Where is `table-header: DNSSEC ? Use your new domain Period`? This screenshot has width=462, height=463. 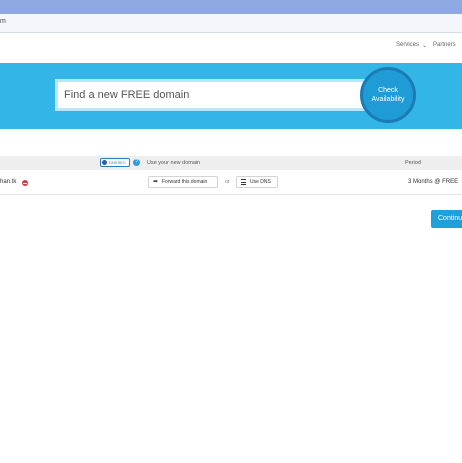
table-header: DNSSEC ? Use your new domain Period is located at coordinates (231, 163).